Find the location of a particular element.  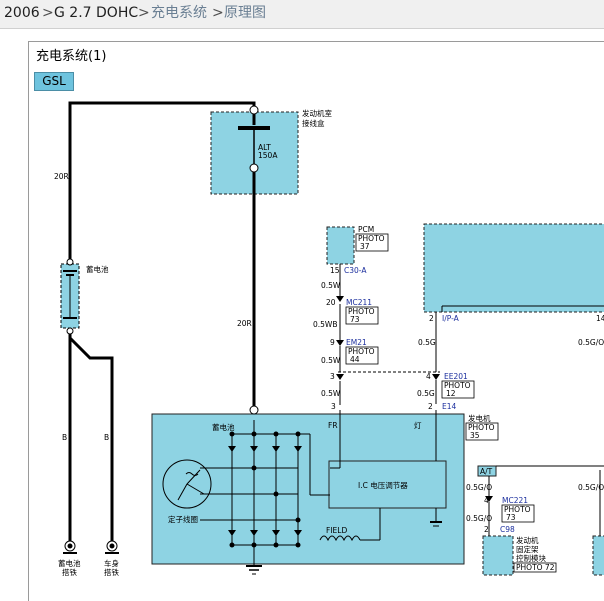

cluster-module is located at coordinates (513, 268).